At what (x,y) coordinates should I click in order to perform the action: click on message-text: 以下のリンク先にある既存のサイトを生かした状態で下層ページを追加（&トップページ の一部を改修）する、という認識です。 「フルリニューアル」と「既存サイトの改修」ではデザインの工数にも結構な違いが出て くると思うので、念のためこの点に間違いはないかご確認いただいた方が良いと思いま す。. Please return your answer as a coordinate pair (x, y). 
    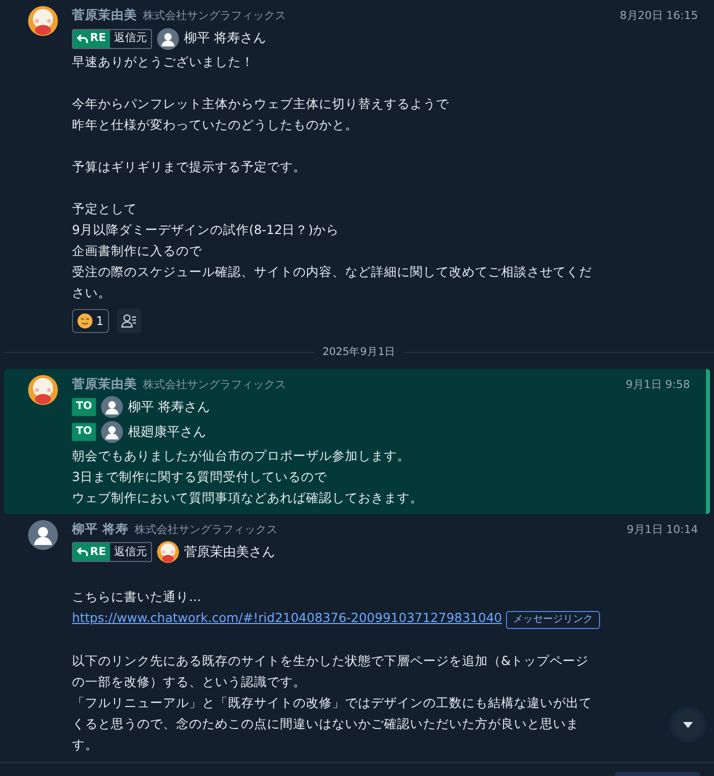
    Looking at the image, I should click on (332, 703).